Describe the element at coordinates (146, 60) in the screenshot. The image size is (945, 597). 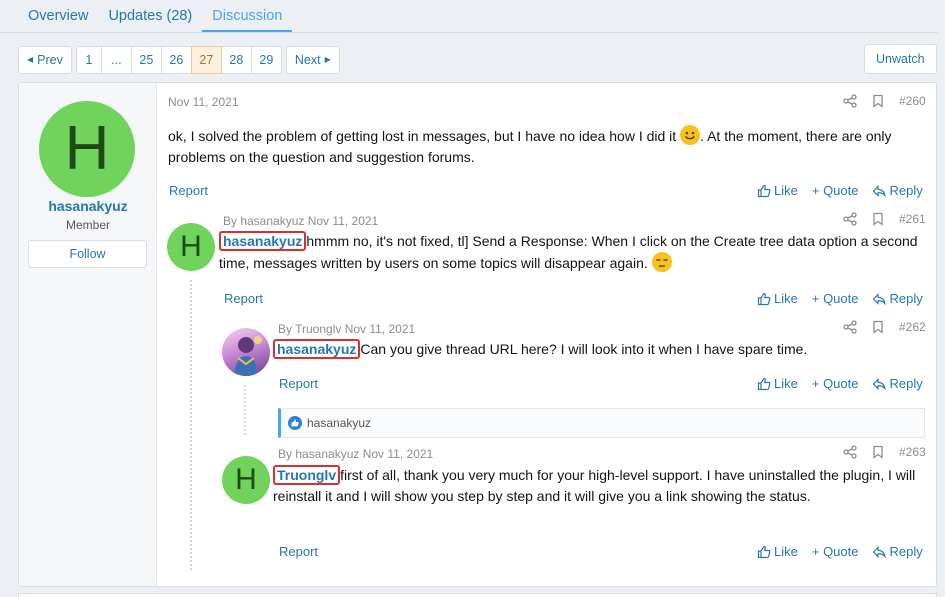
I see `page-25: 25` at that location.